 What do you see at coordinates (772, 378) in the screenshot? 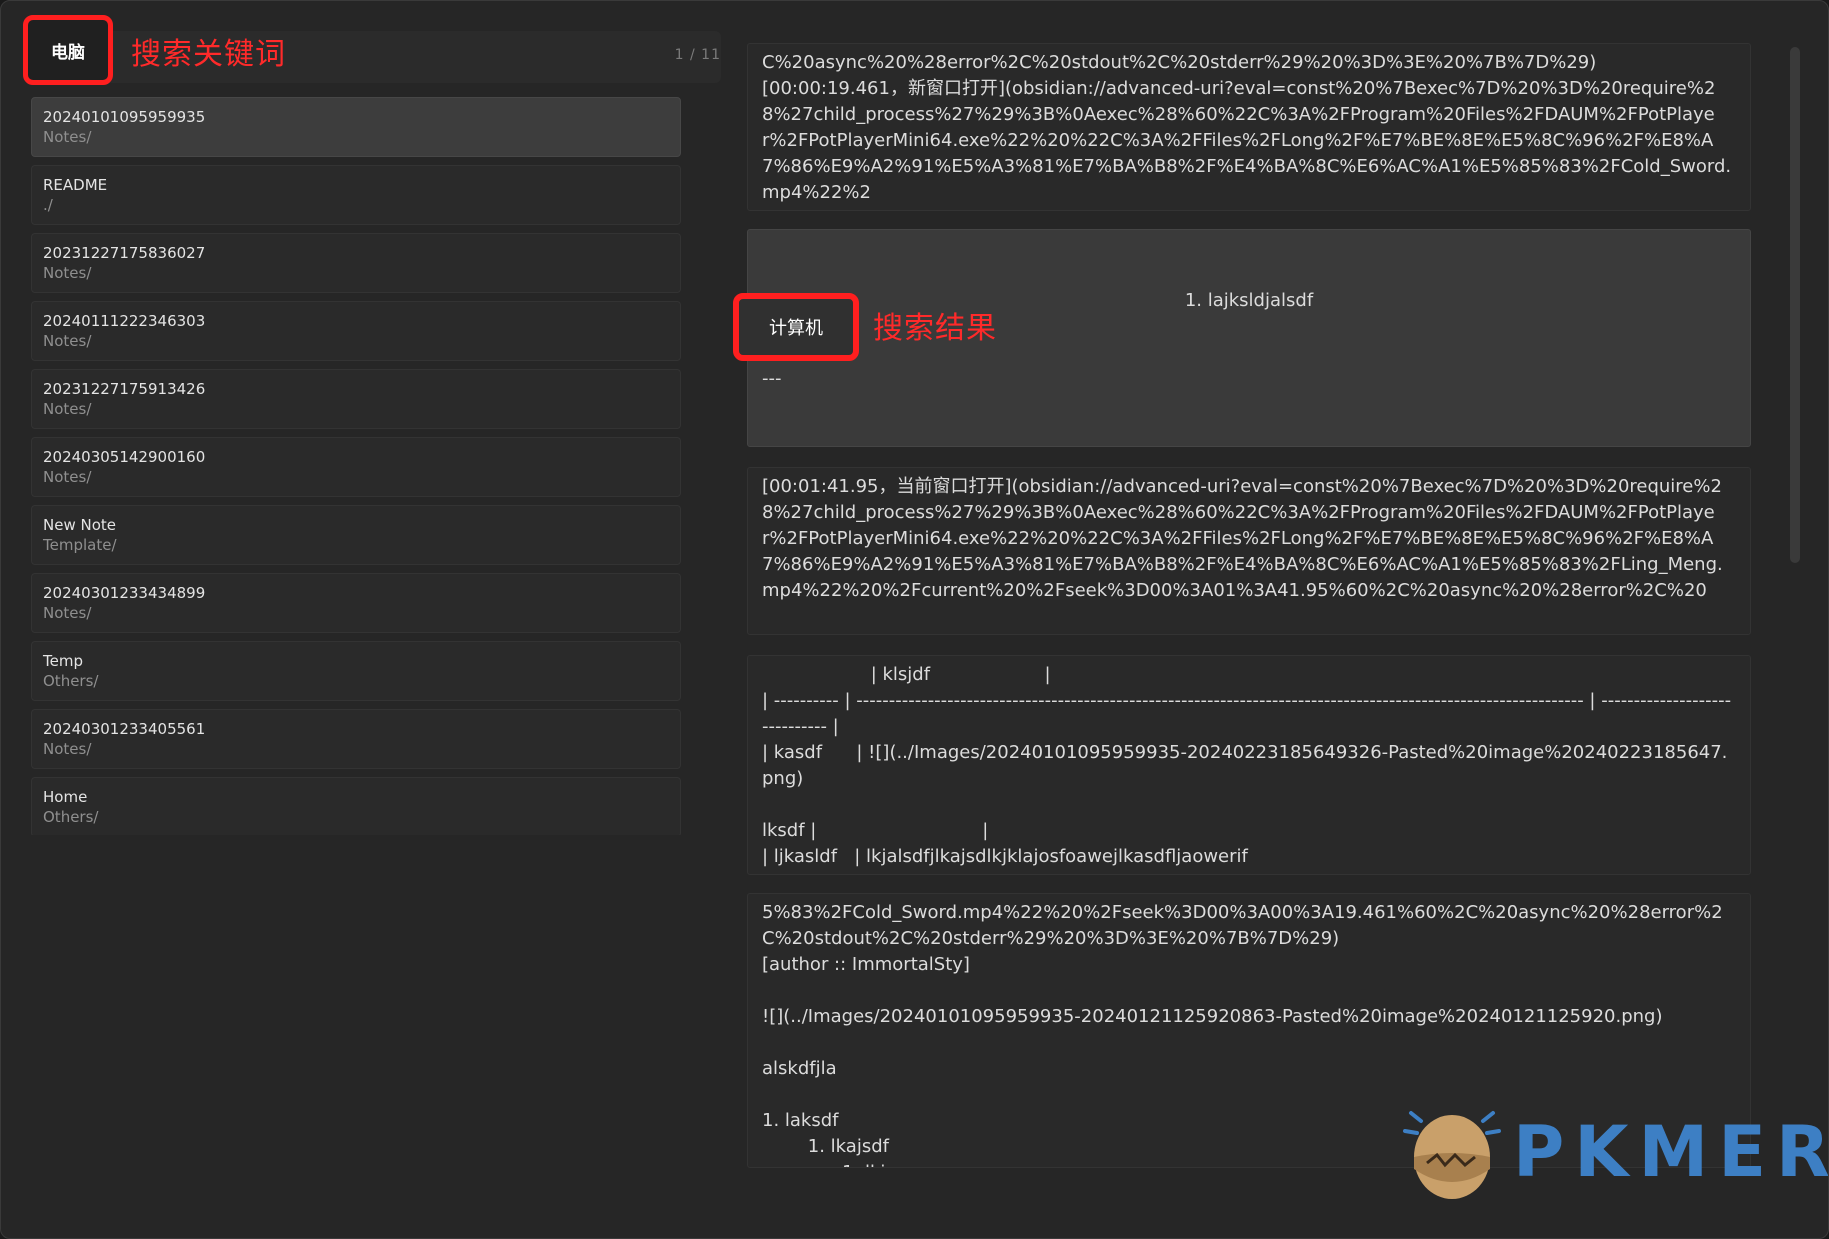
I see `horizontal-rule: ---` at bounding box center [772, 378].